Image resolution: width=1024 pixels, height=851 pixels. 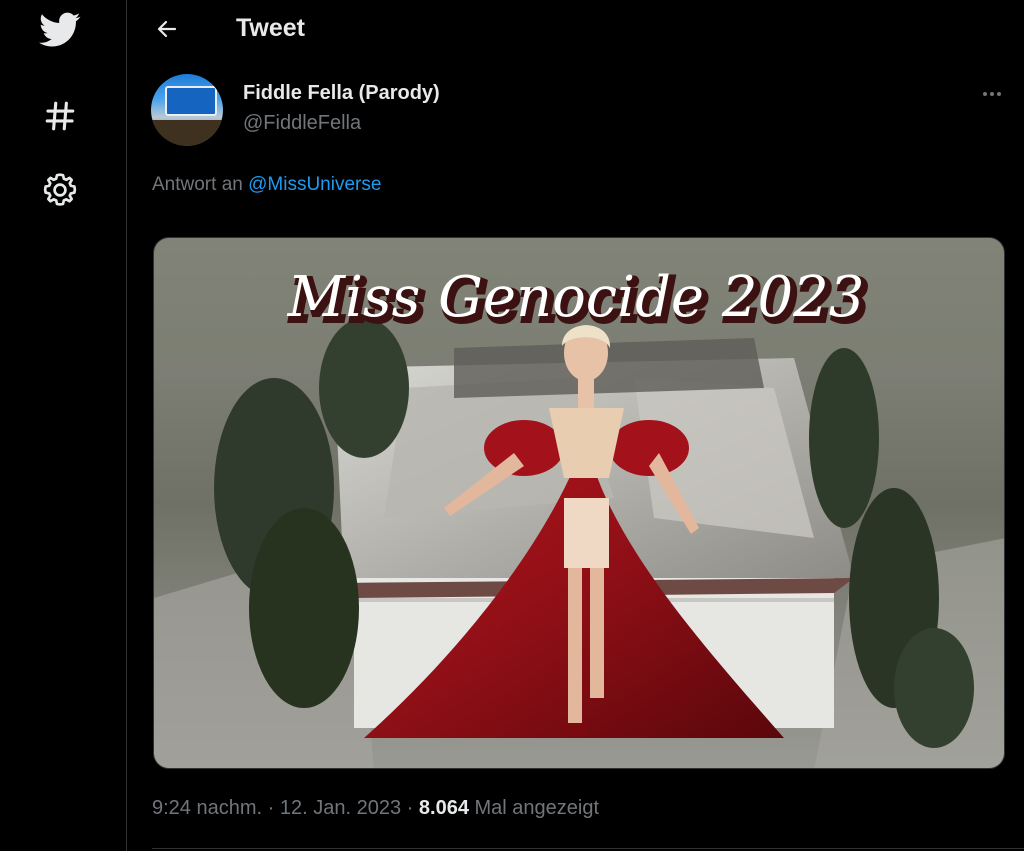 I want to click on avatar-sign-graphic, so click(x=191, y=101).